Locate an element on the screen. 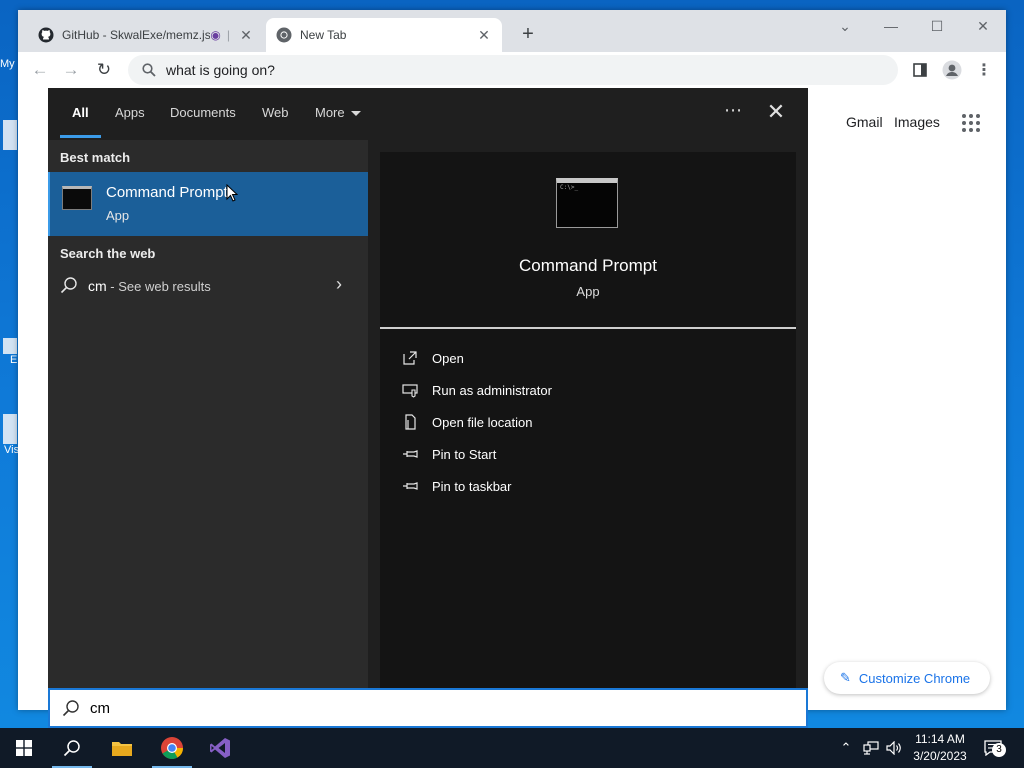  forward-arrow-icon: → is located at coordinates (71, 70).